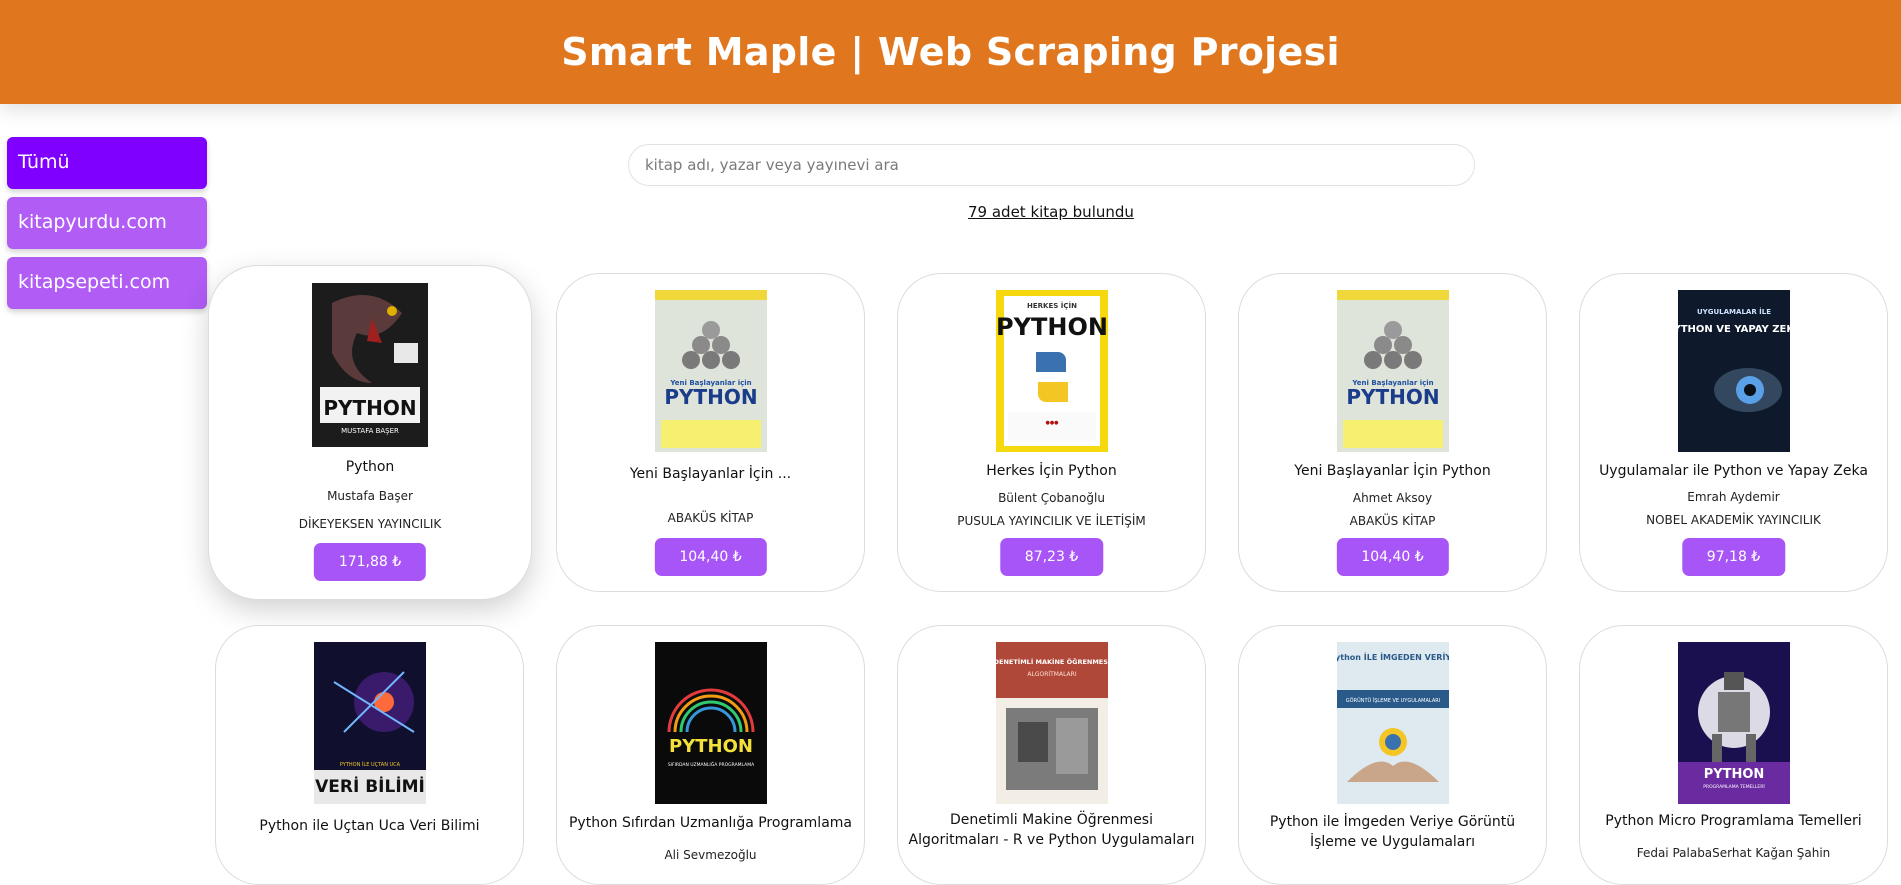 The width and height of the screenshot is (1901, 885). I want to click on filter-kitapsepeti-button: kitapsepeti.com, so click(107, 283).